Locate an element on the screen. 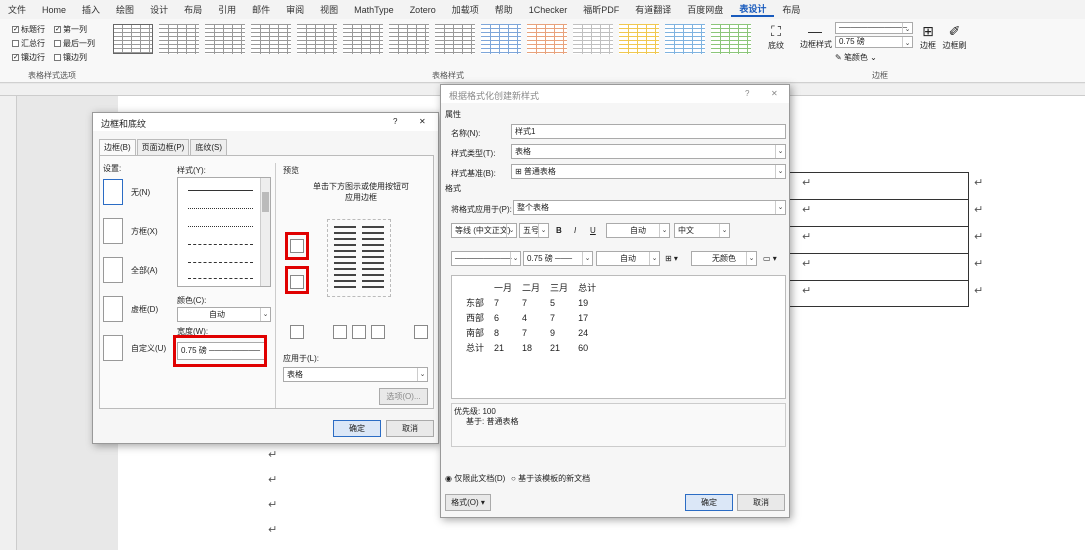  menu-item: 绘图 is located at coordinates (125, 9).